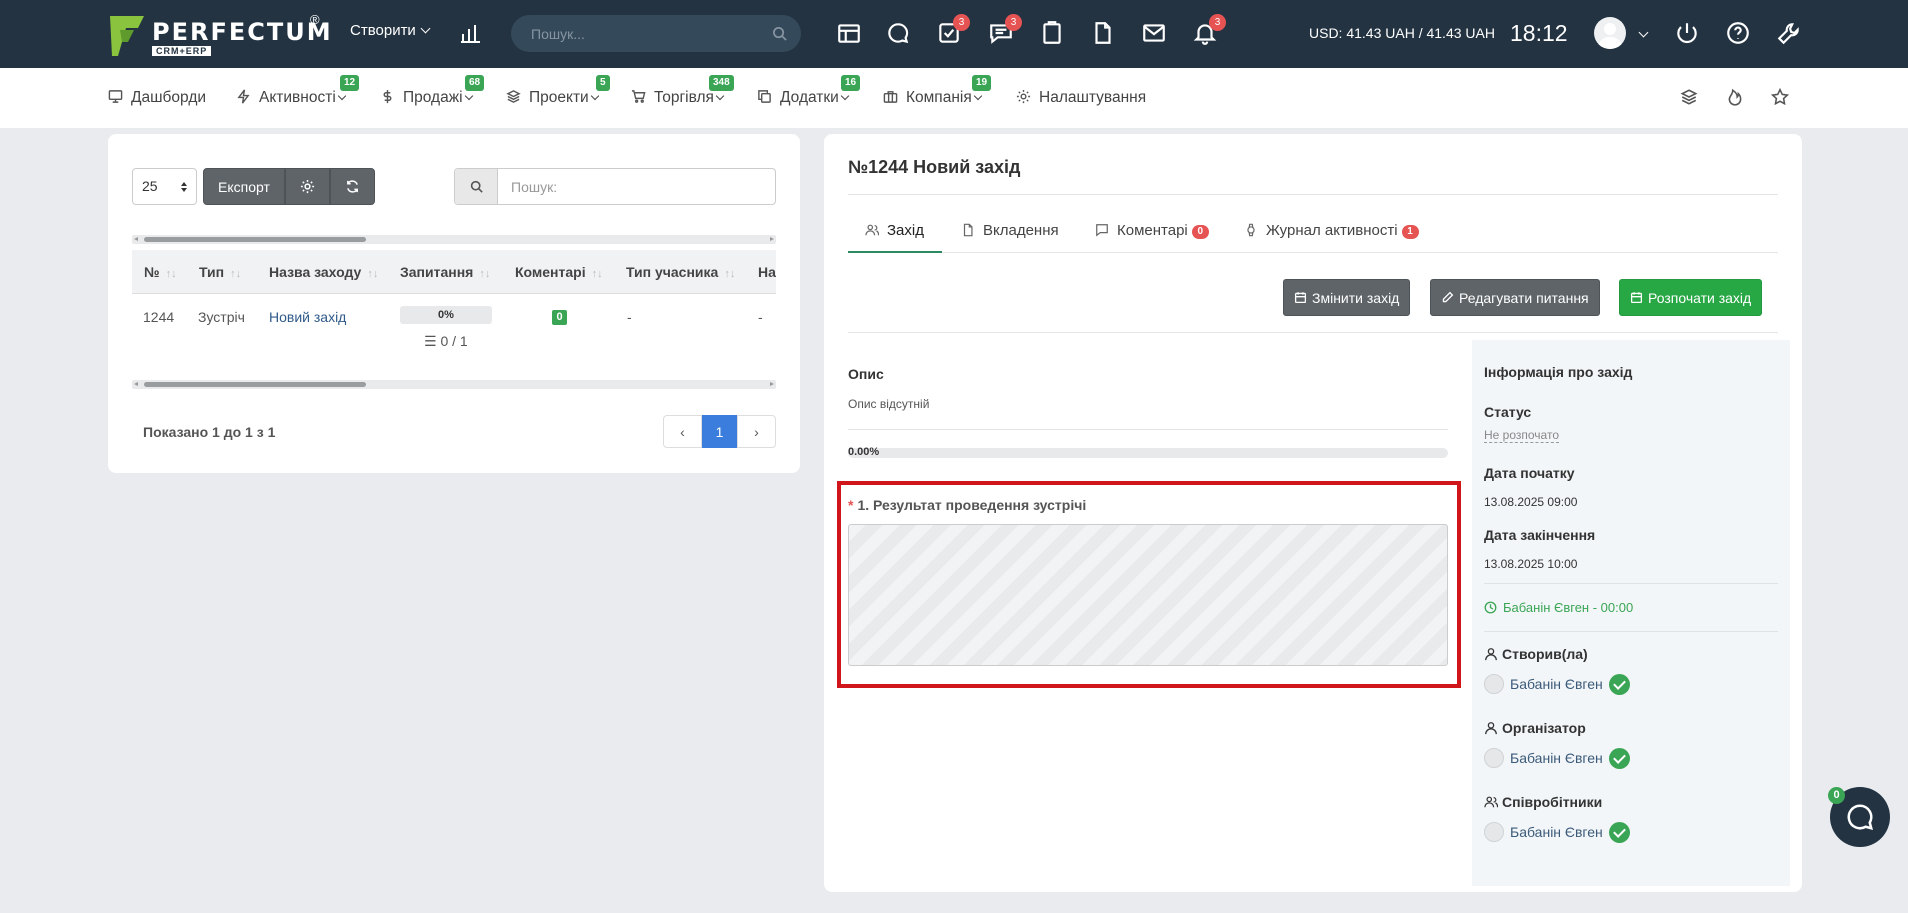 This screenshot has height=913, width=1908. What do you see at coordinates (307, 317) in the screenshot?
I see `event-name-link: Новий захід` at bounding box center [307, 317].